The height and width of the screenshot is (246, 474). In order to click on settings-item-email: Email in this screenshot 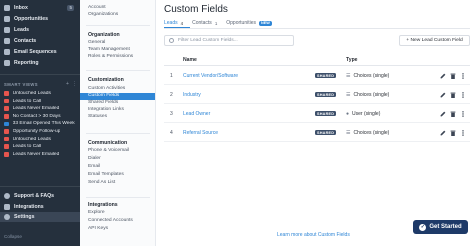, I will do `click(117, 167)`.